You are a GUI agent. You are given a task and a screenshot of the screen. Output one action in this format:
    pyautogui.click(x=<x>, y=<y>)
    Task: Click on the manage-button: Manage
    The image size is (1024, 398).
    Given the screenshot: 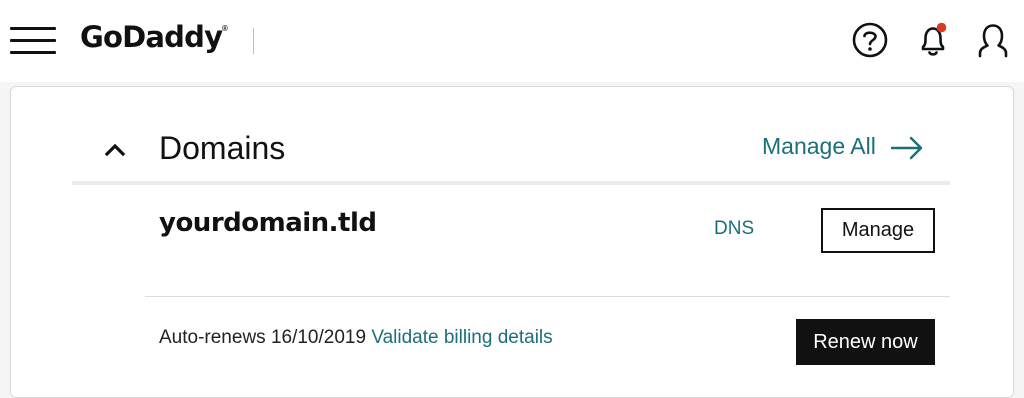 What is the action you would take?
    pyautogui.click(x=878, y=230)
    